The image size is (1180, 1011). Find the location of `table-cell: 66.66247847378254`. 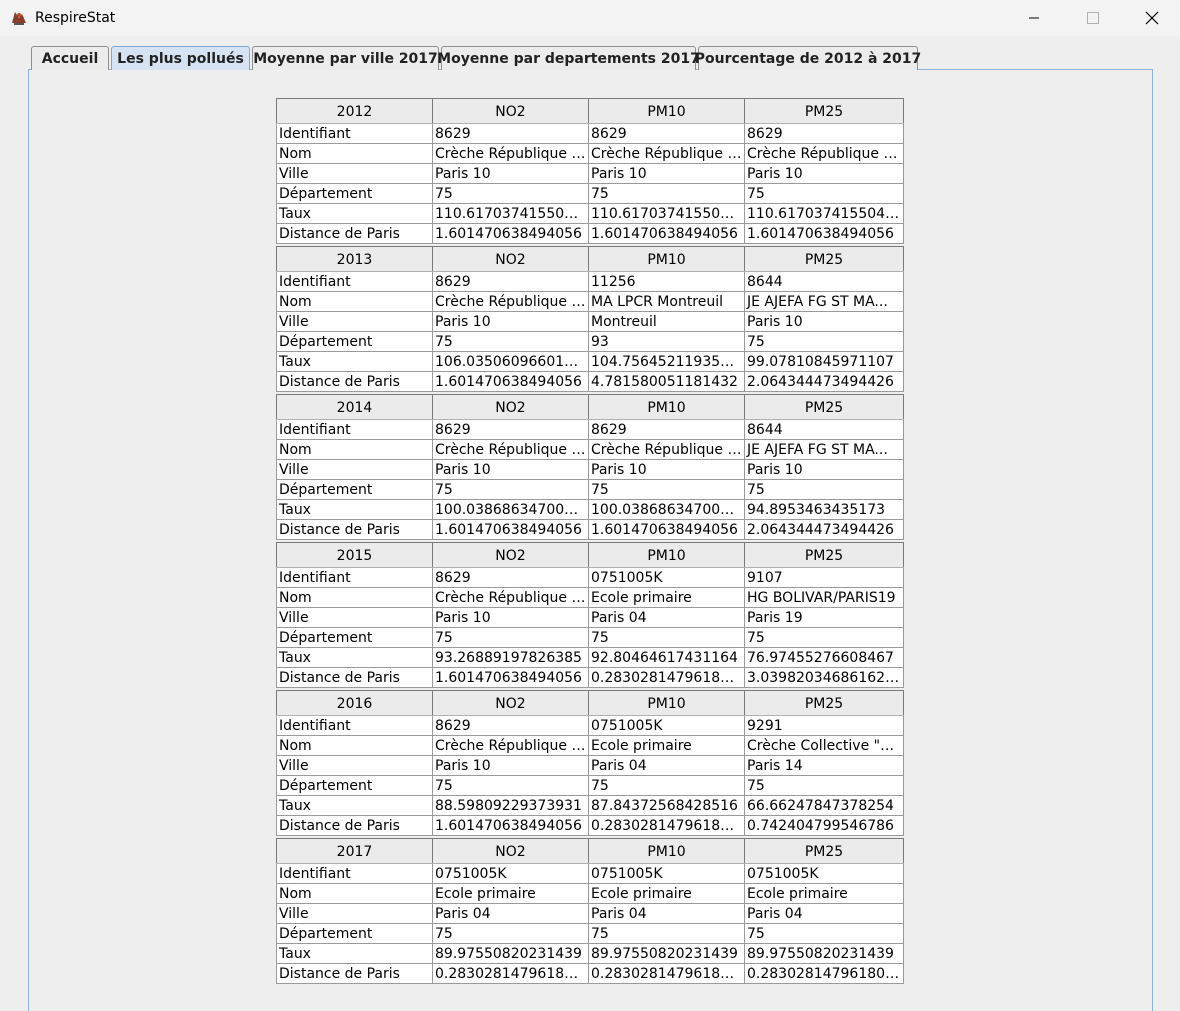

table-cell: 66.66247847378254 is located at coordinates (824, 805).